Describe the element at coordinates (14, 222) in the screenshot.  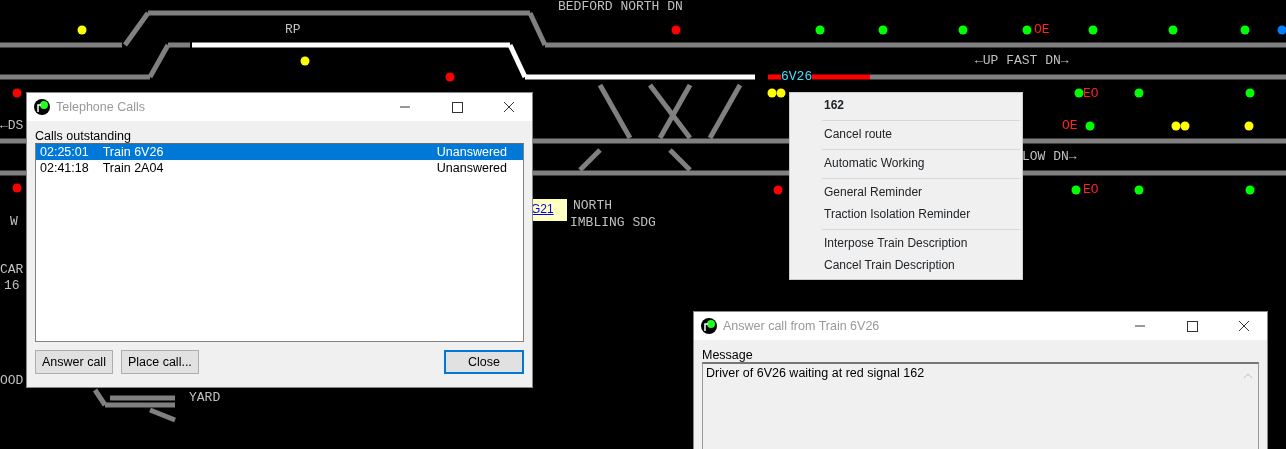
I see `track-label: W` at that location.